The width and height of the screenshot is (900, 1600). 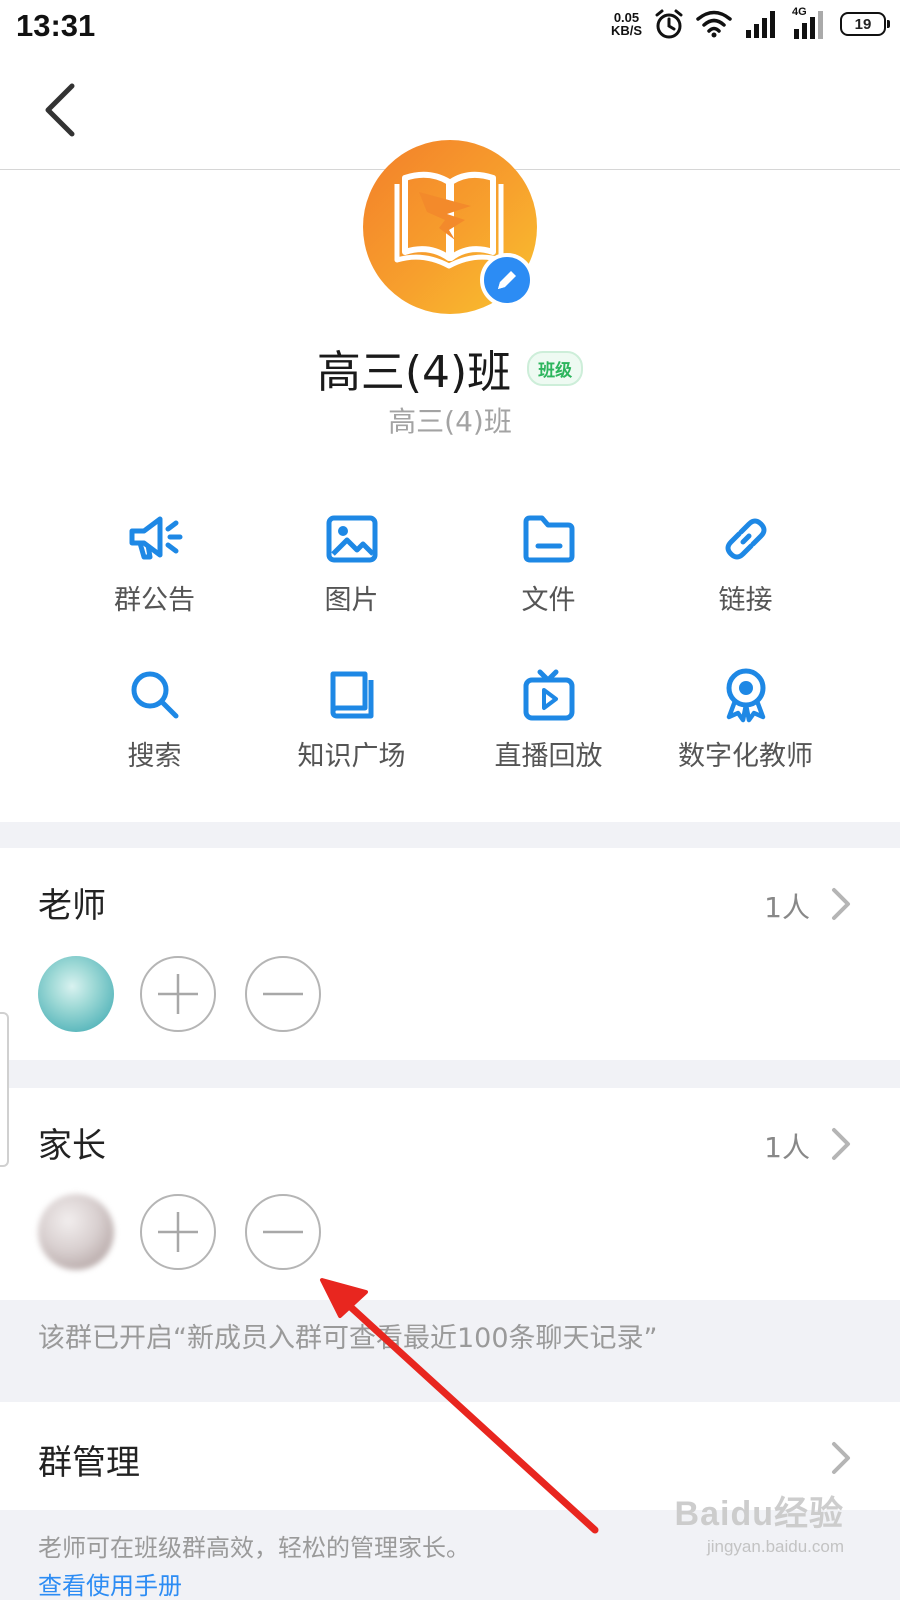 What do you see at coordinates (669, 24) in the screenshot?
I see `alarm-icon` at bounding box center [669, 24].